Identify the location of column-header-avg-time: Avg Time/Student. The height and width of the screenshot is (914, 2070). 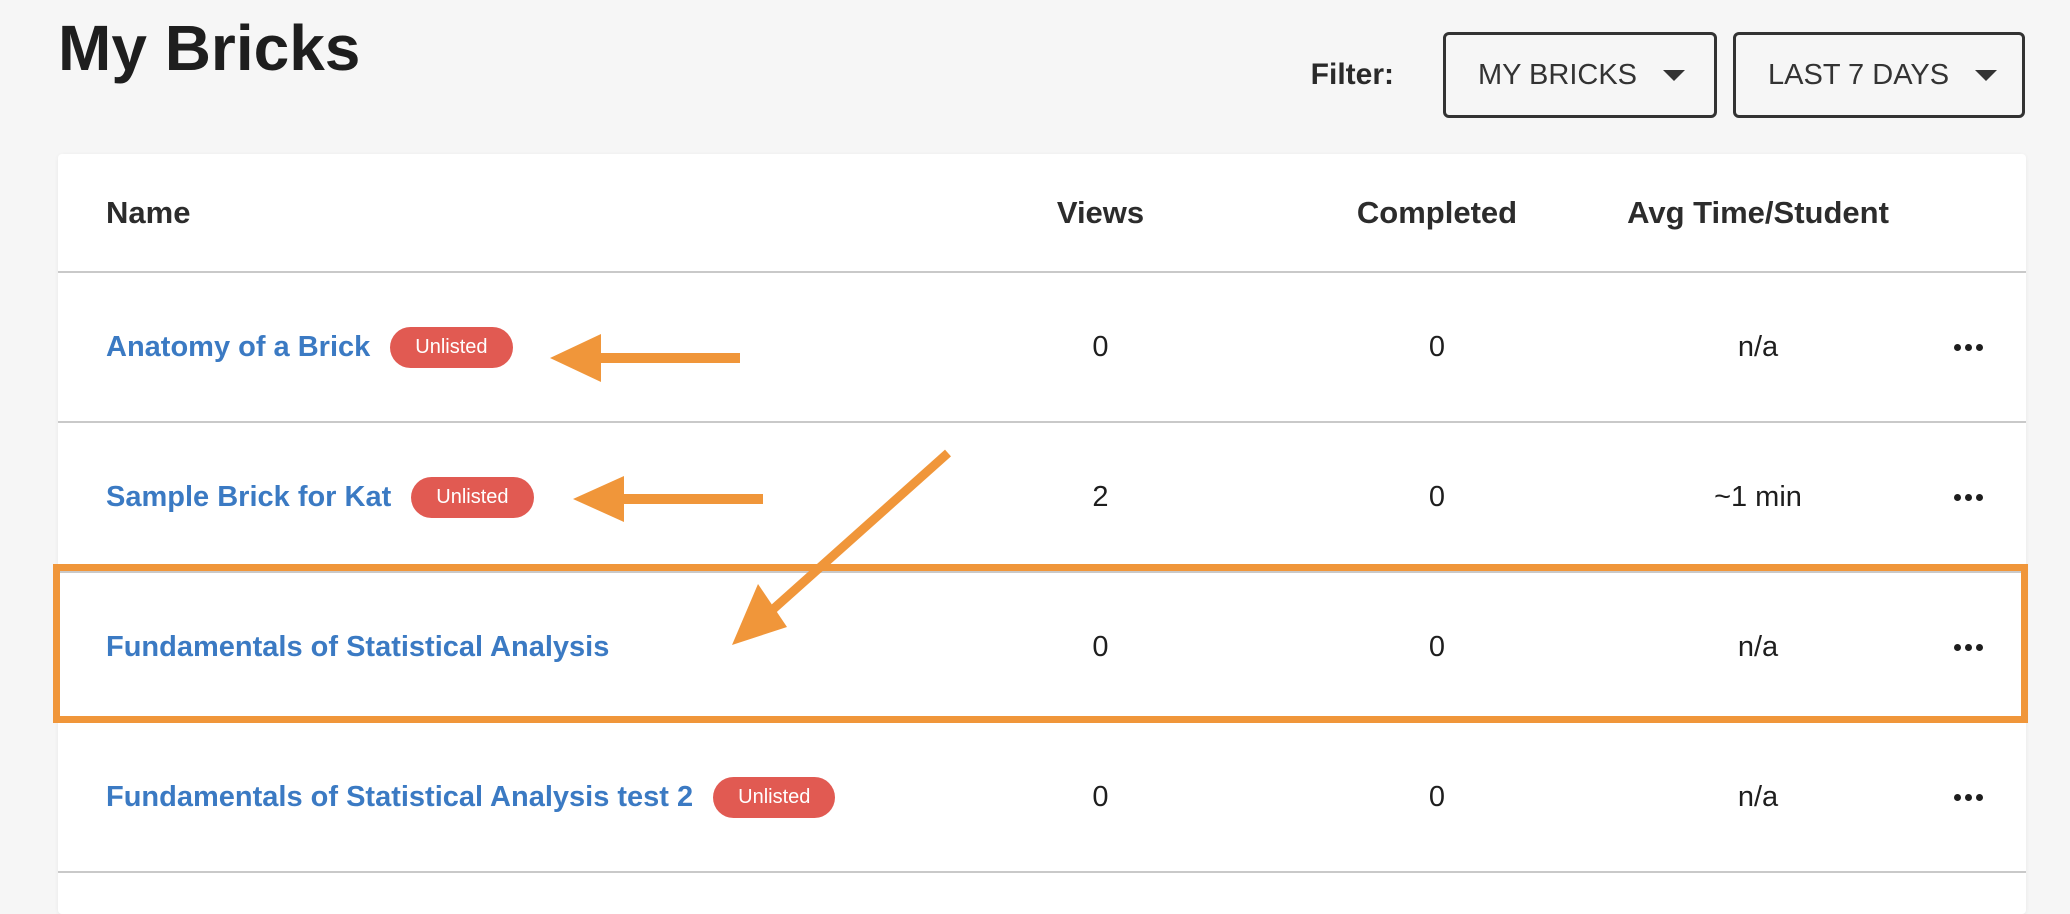
(1758, 212).